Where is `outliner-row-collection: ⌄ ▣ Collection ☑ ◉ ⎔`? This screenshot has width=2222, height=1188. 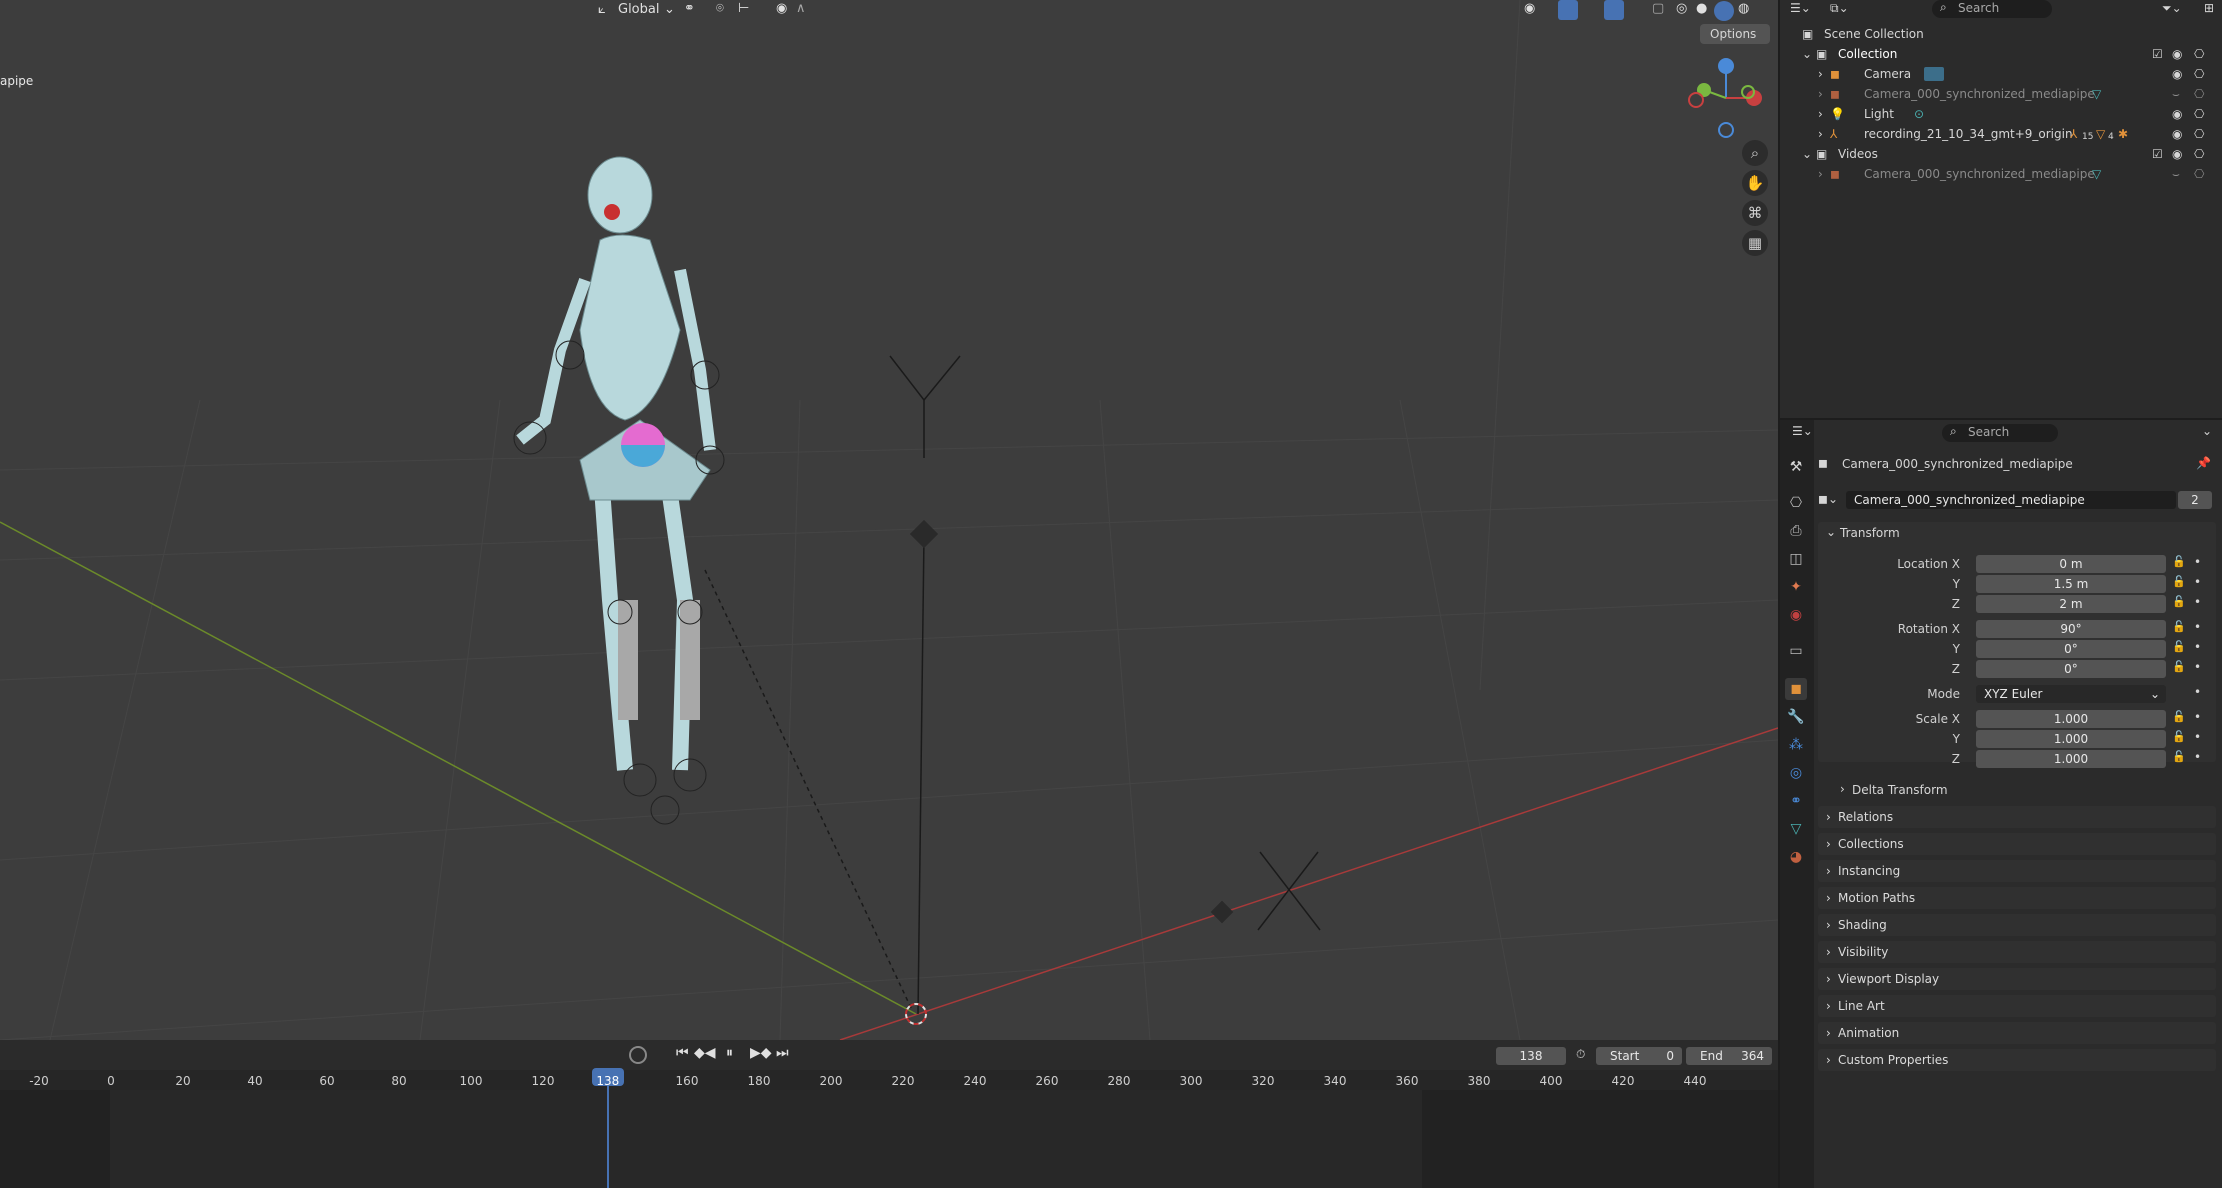 outliner-row-collection: ⌄ ▣ Collection ☑ ◉ ⎔ is located at coordinates (2001, 54).